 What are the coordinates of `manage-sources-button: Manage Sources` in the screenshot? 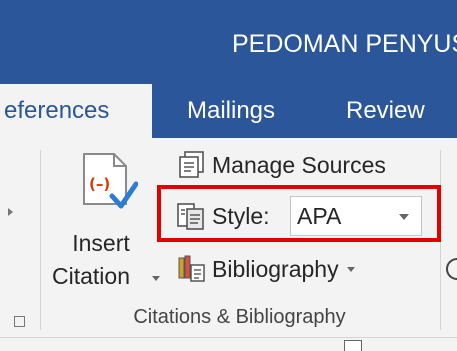 It's located at (281, 165).